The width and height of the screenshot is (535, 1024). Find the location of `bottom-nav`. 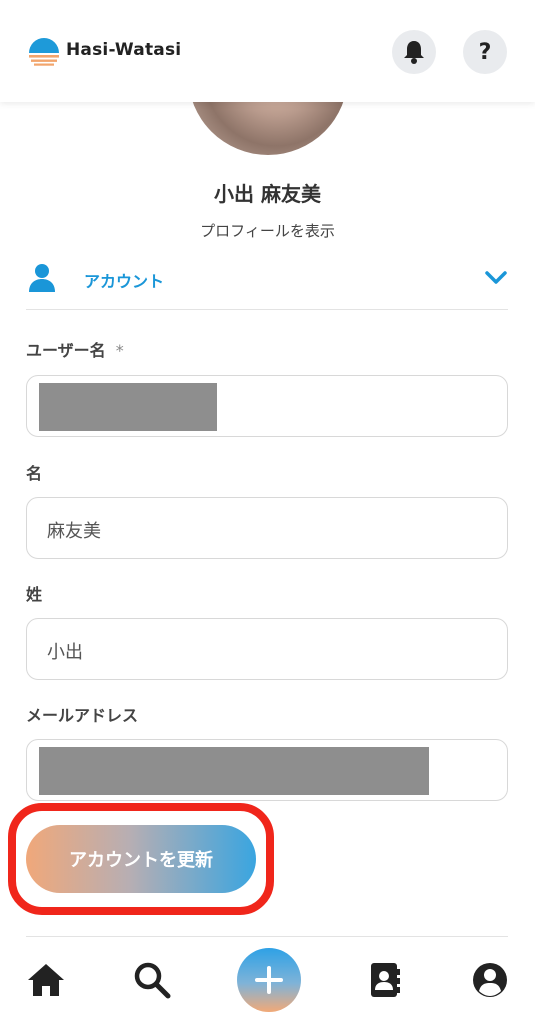

bottom-nav is located at coordinates (267, 982).